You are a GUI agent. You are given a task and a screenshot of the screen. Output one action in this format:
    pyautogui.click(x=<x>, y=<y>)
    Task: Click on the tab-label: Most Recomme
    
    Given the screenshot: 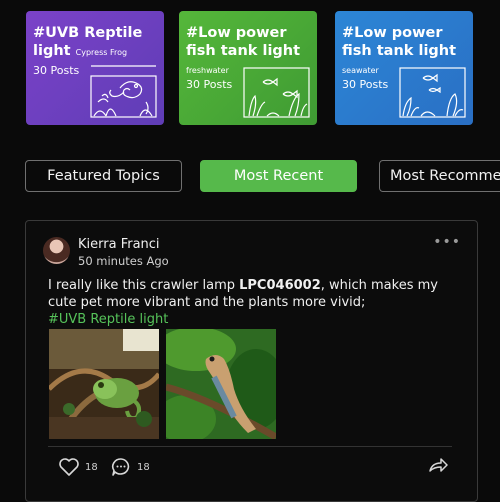 What is the action you would take?
    pyautogui.click(x=445, y=176)
    